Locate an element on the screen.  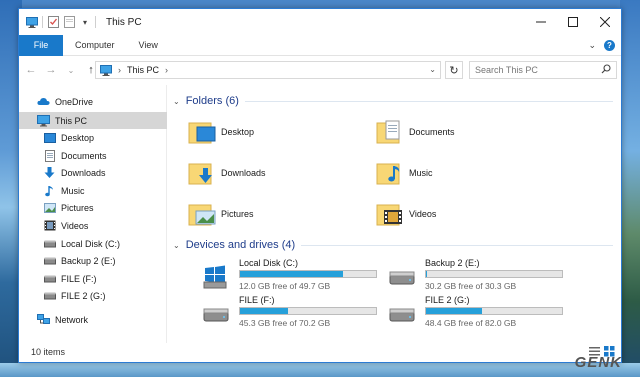
documents-folder-icon is located at coordinates (390, 132).